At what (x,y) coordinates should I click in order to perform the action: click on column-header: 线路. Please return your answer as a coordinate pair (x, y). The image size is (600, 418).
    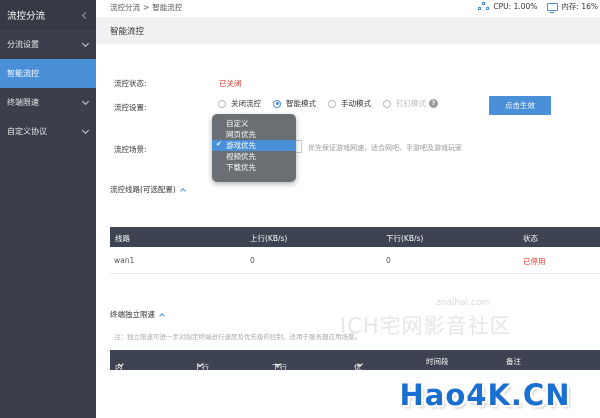
    Looking at the image, I should click on (122, 238).